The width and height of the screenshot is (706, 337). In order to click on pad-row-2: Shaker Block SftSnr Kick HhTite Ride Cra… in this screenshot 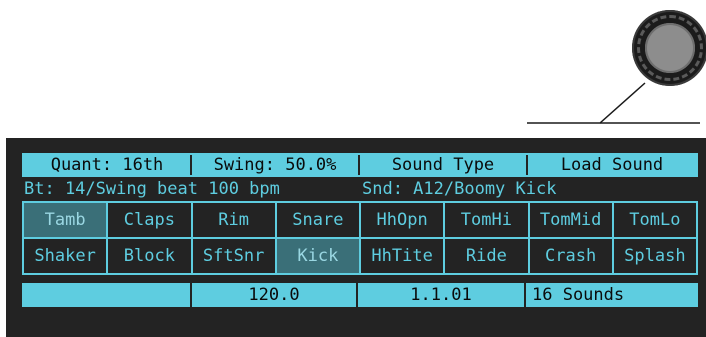, I will do `click(360, 256)`.